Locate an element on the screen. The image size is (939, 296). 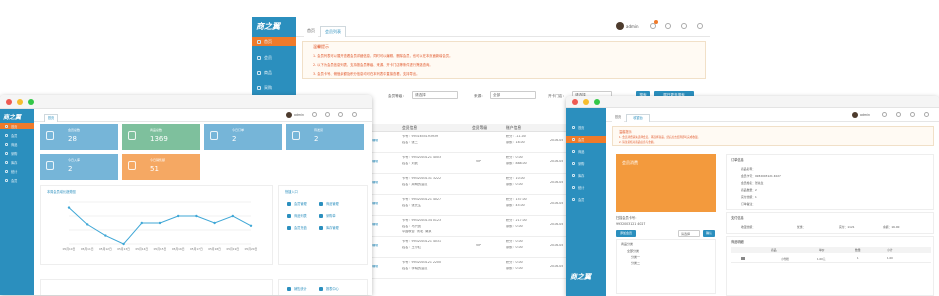
home-icon is located at coordinates (573, 127).